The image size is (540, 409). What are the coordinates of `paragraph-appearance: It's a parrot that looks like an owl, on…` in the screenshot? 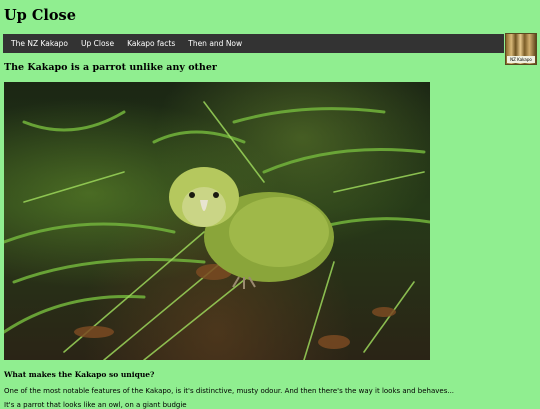 It's located at (95, 405).